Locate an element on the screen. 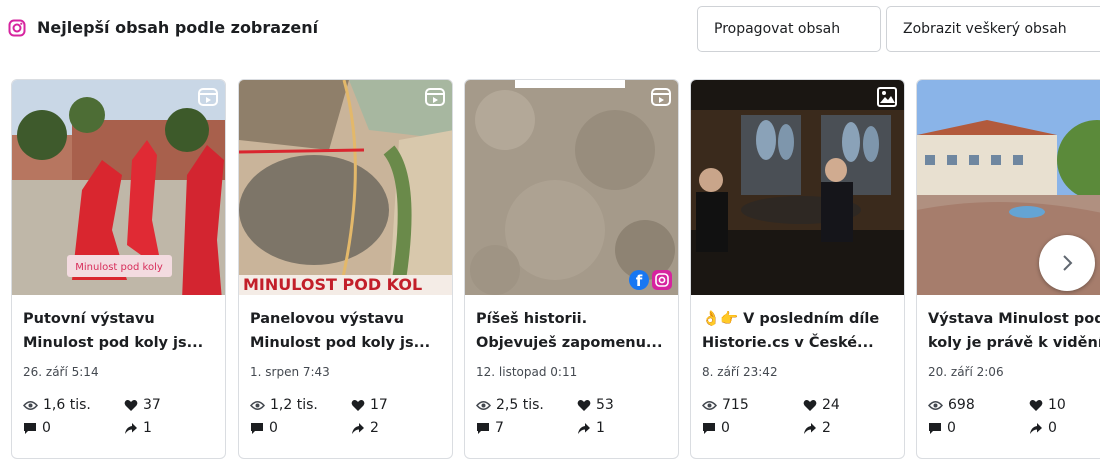 The image size is (1100, 459). post-views: 1,2 tis. is located at coordinates (284, 405).